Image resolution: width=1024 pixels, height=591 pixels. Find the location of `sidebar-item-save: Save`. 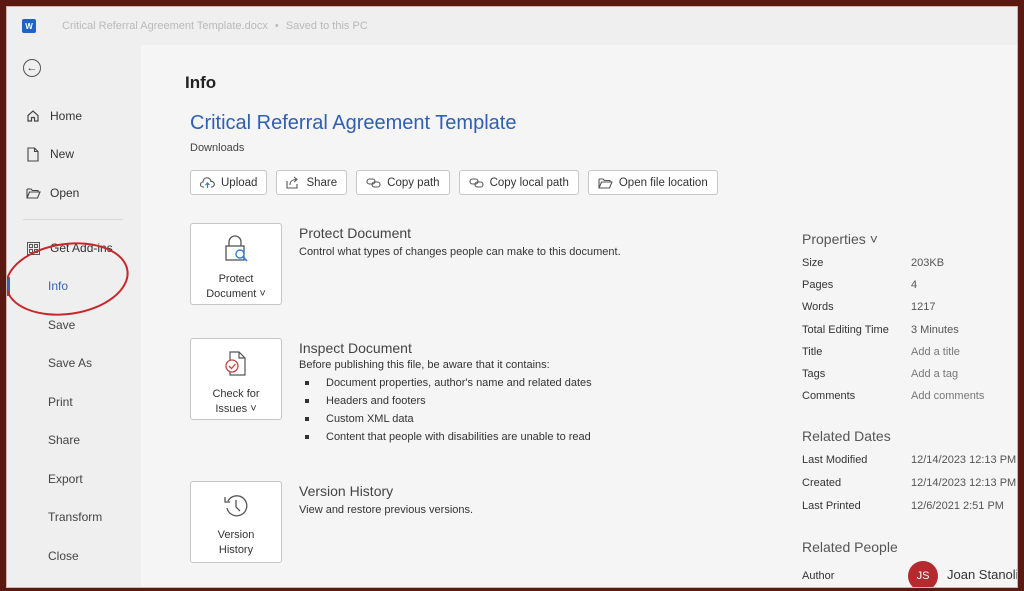

sidebar-item-save: Save is located at coordinates (74, 325).